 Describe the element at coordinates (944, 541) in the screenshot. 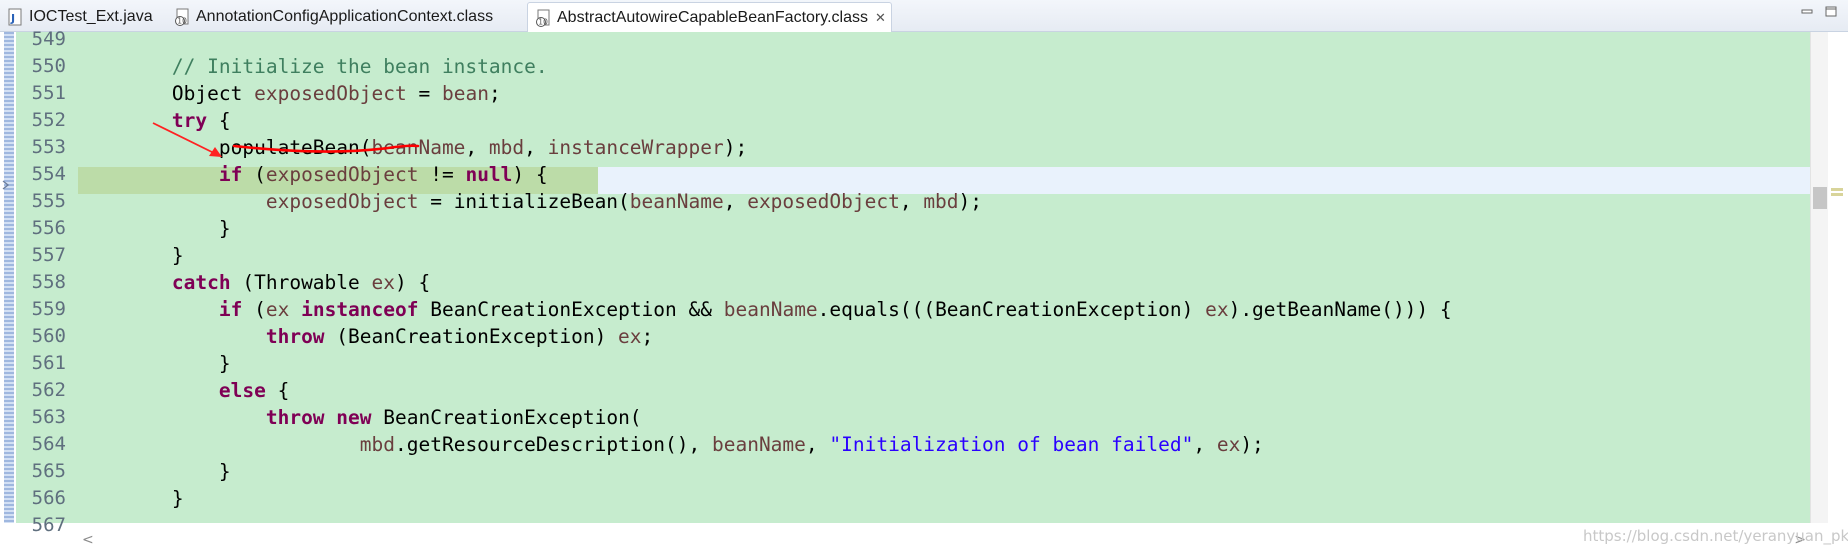

I see `horizontal-scrollbar: < >` at that location.